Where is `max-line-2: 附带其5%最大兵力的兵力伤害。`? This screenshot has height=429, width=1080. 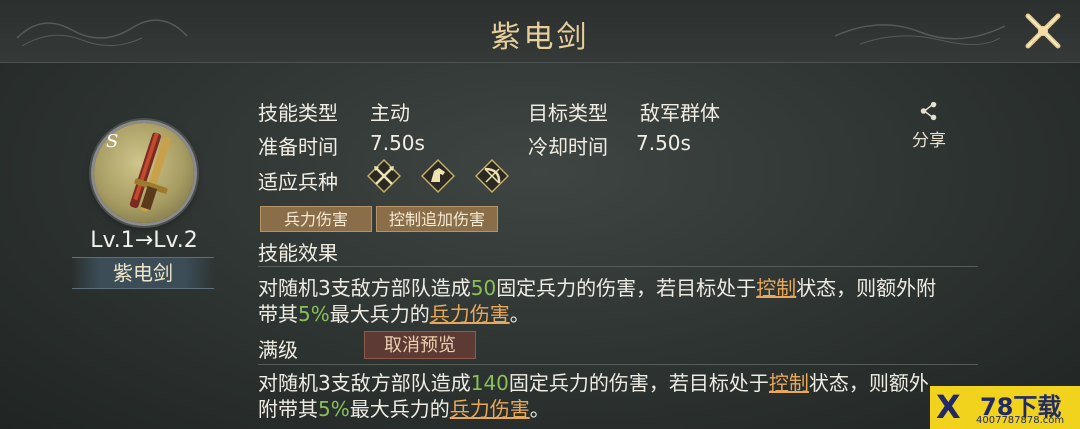
max-line-2: 附带其5%最大兵力的兵力伤害。 is located at coordinates (404, 409).